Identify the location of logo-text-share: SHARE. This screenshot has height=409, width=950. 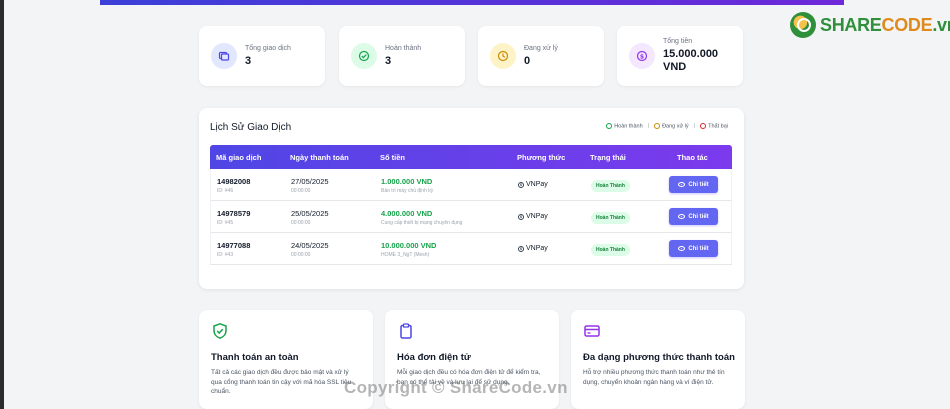
(851, 24).